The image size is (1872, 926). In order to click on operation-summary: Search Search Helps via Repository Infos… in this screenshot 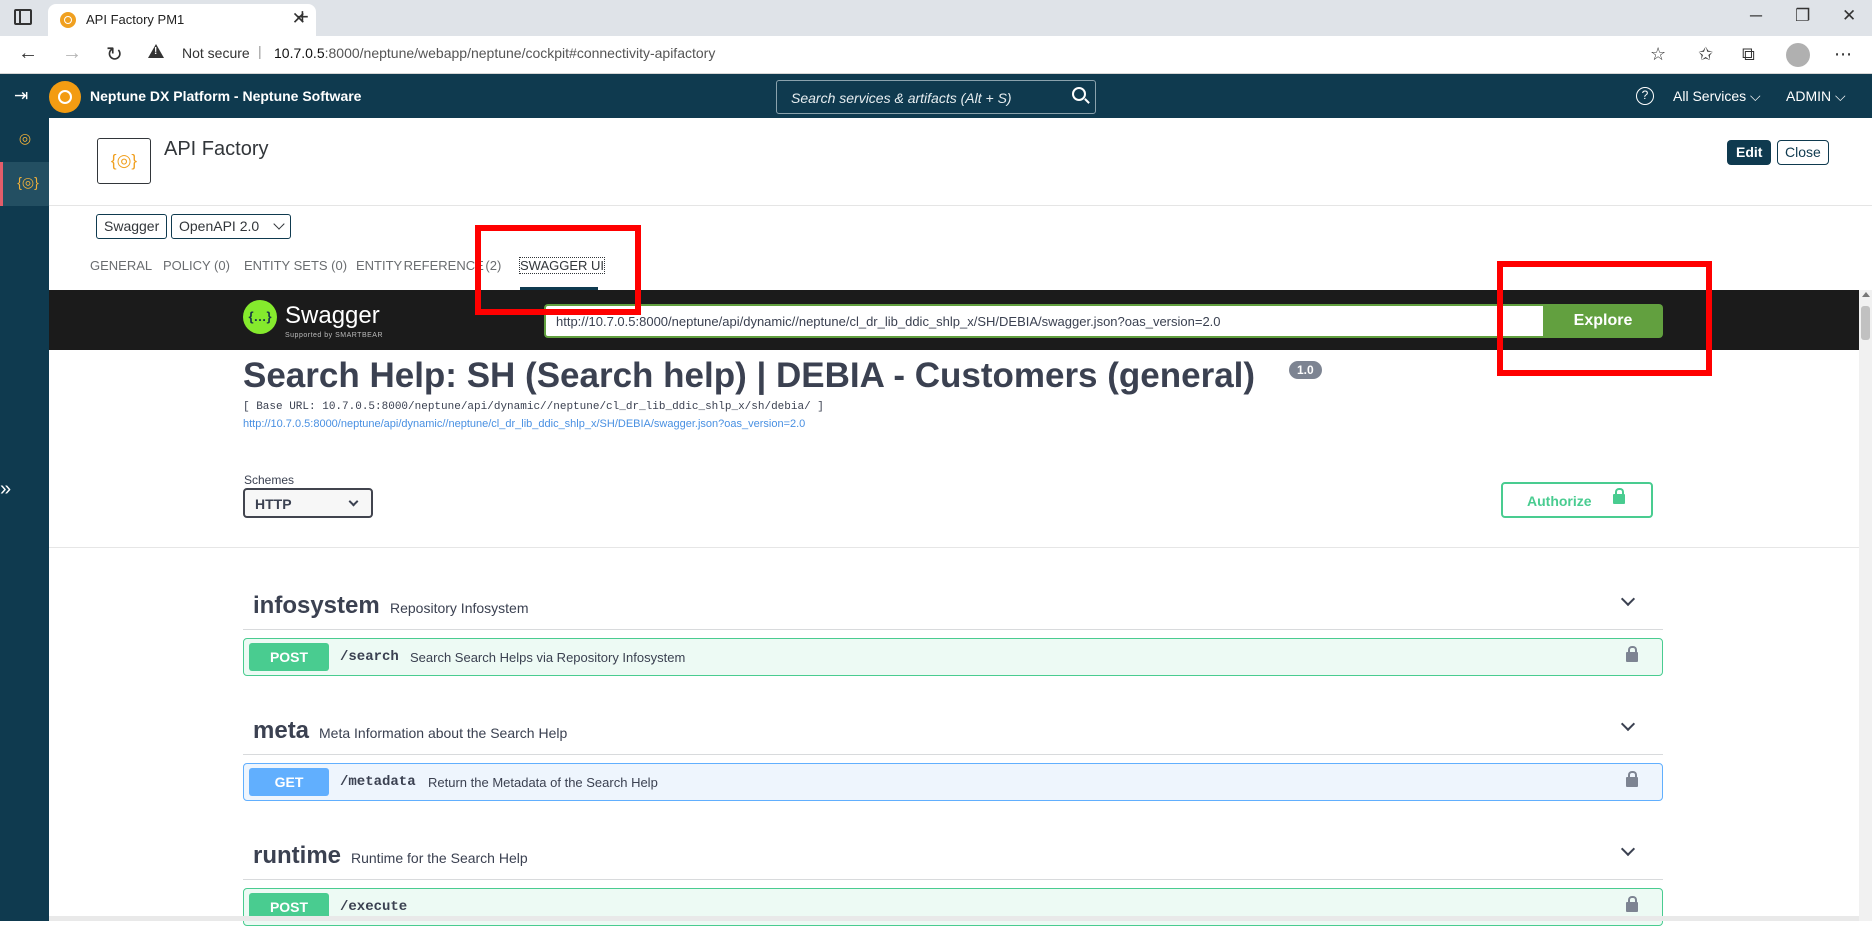, I will do `click(548, 657)`.